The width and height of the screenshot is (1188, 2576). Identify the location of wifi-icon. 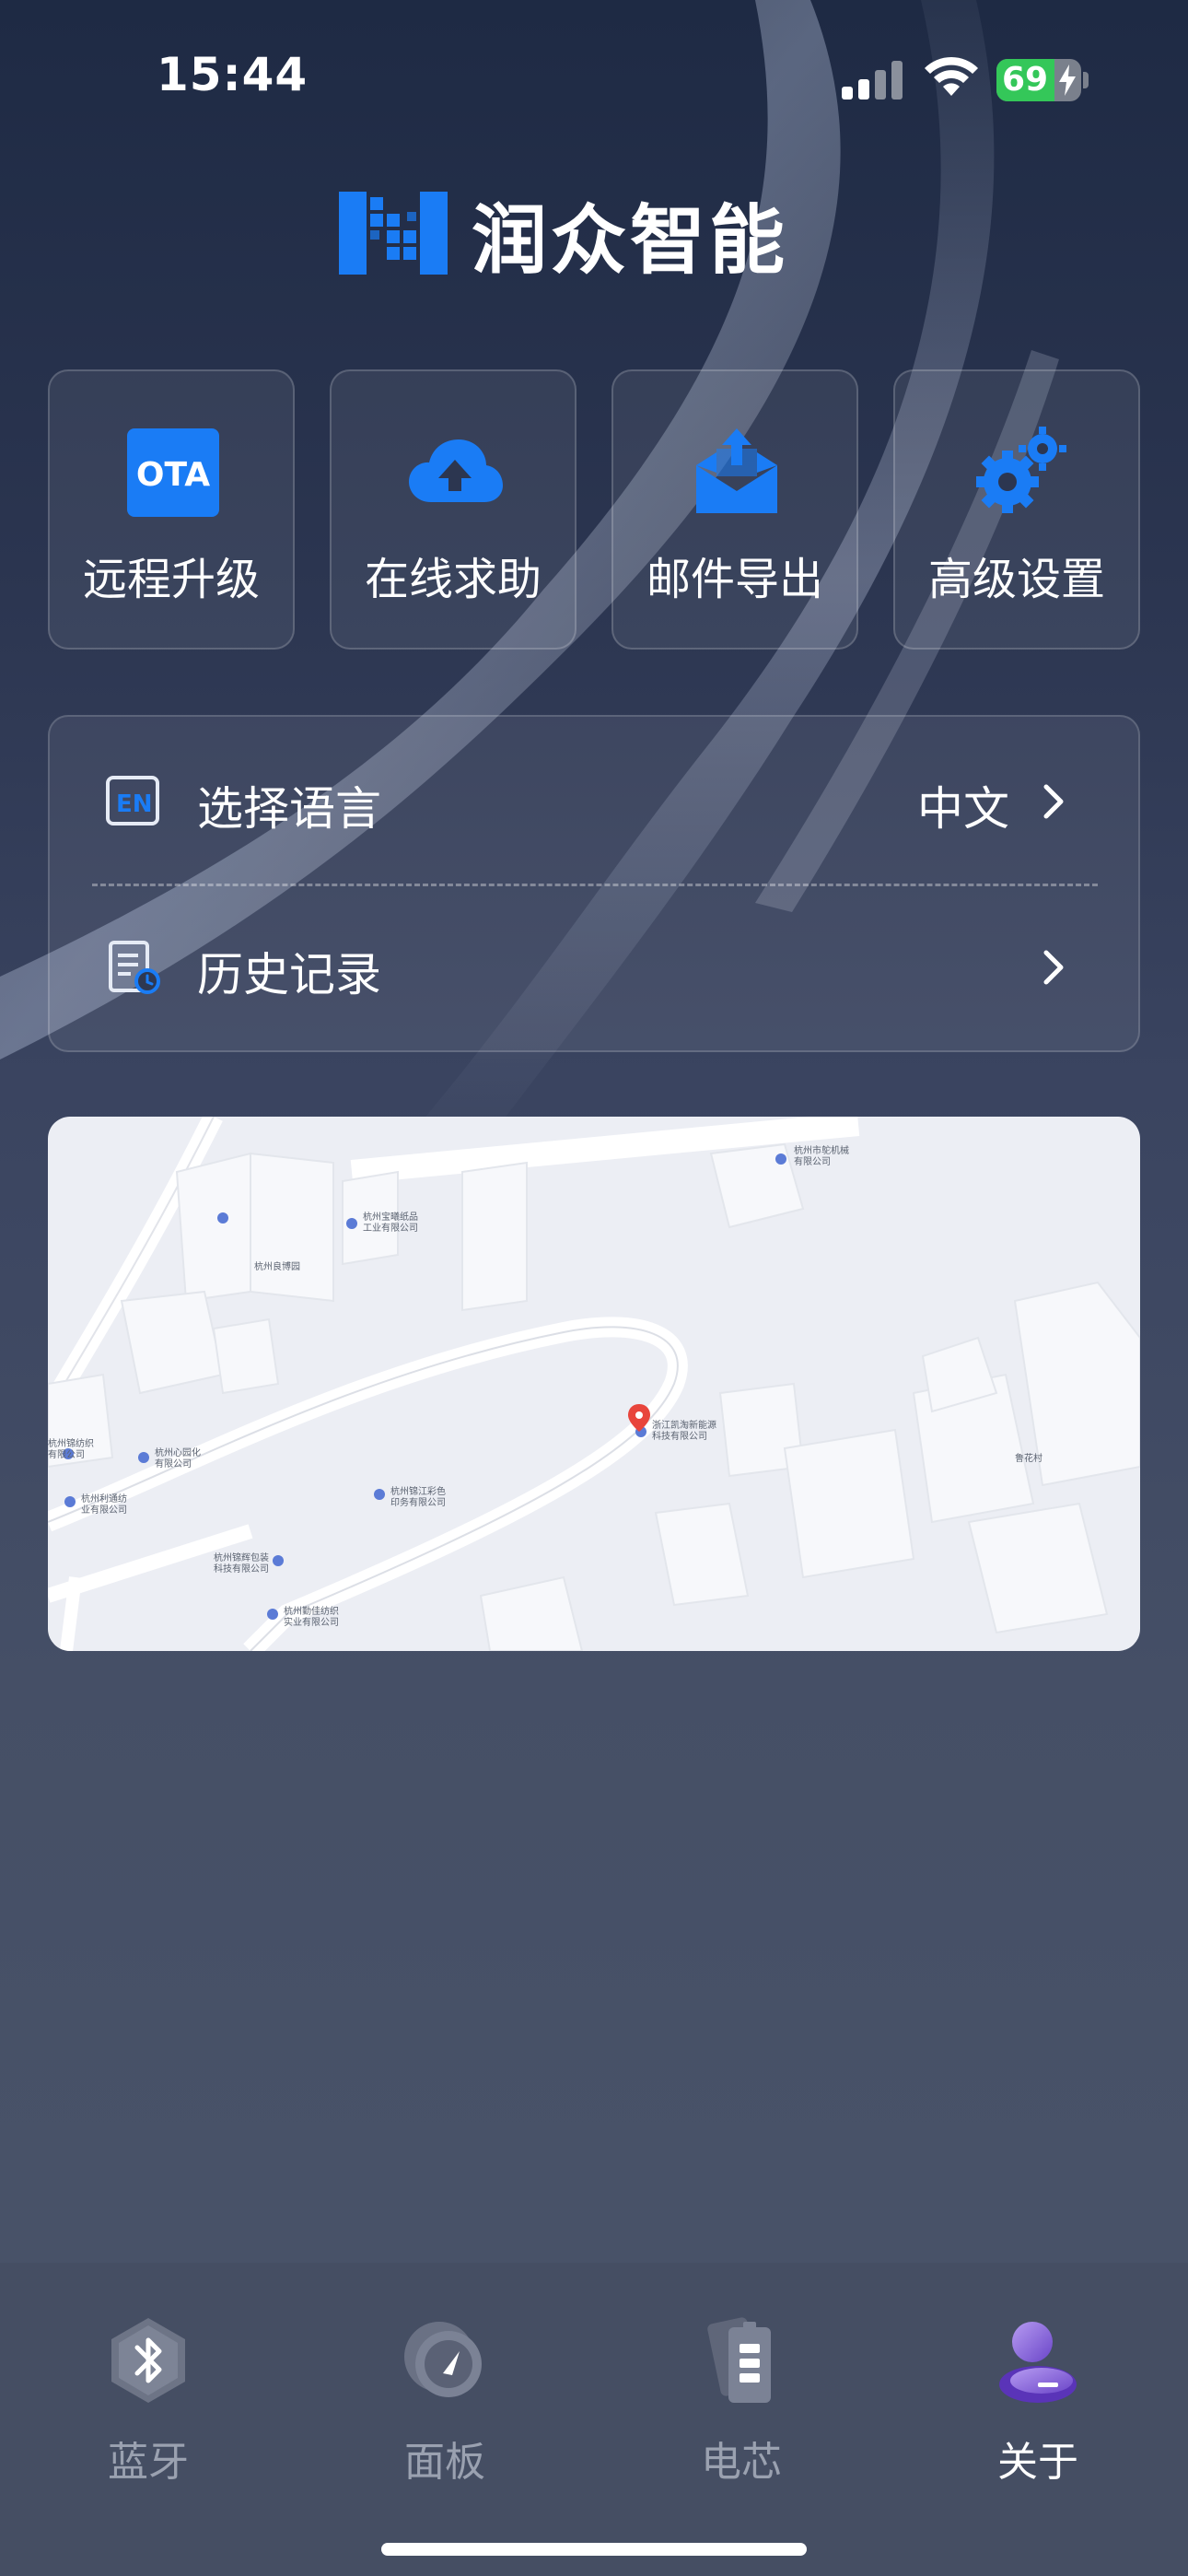
(951, 76).